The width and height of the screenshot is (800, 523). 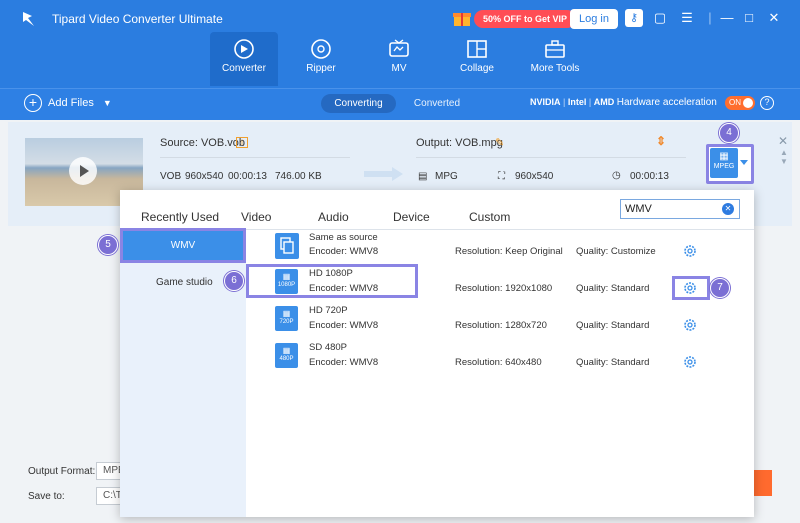 I want to click on tab-video: Video, so click(x=256, y=217).